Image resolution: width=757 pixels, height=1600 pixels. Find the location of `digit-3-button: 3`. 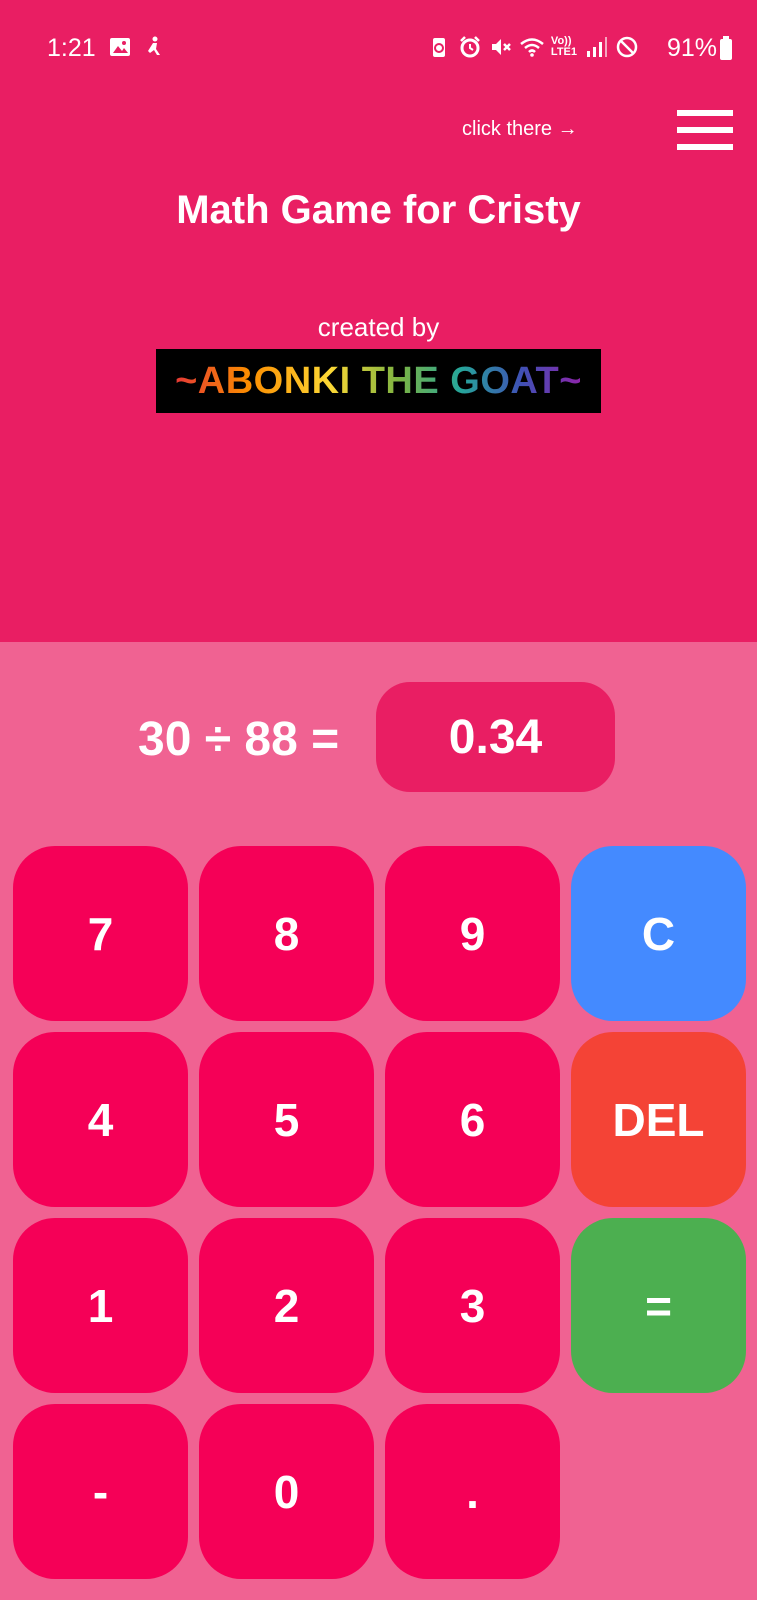

digit-3-button: 3 is located at coordinates (472, 1305).